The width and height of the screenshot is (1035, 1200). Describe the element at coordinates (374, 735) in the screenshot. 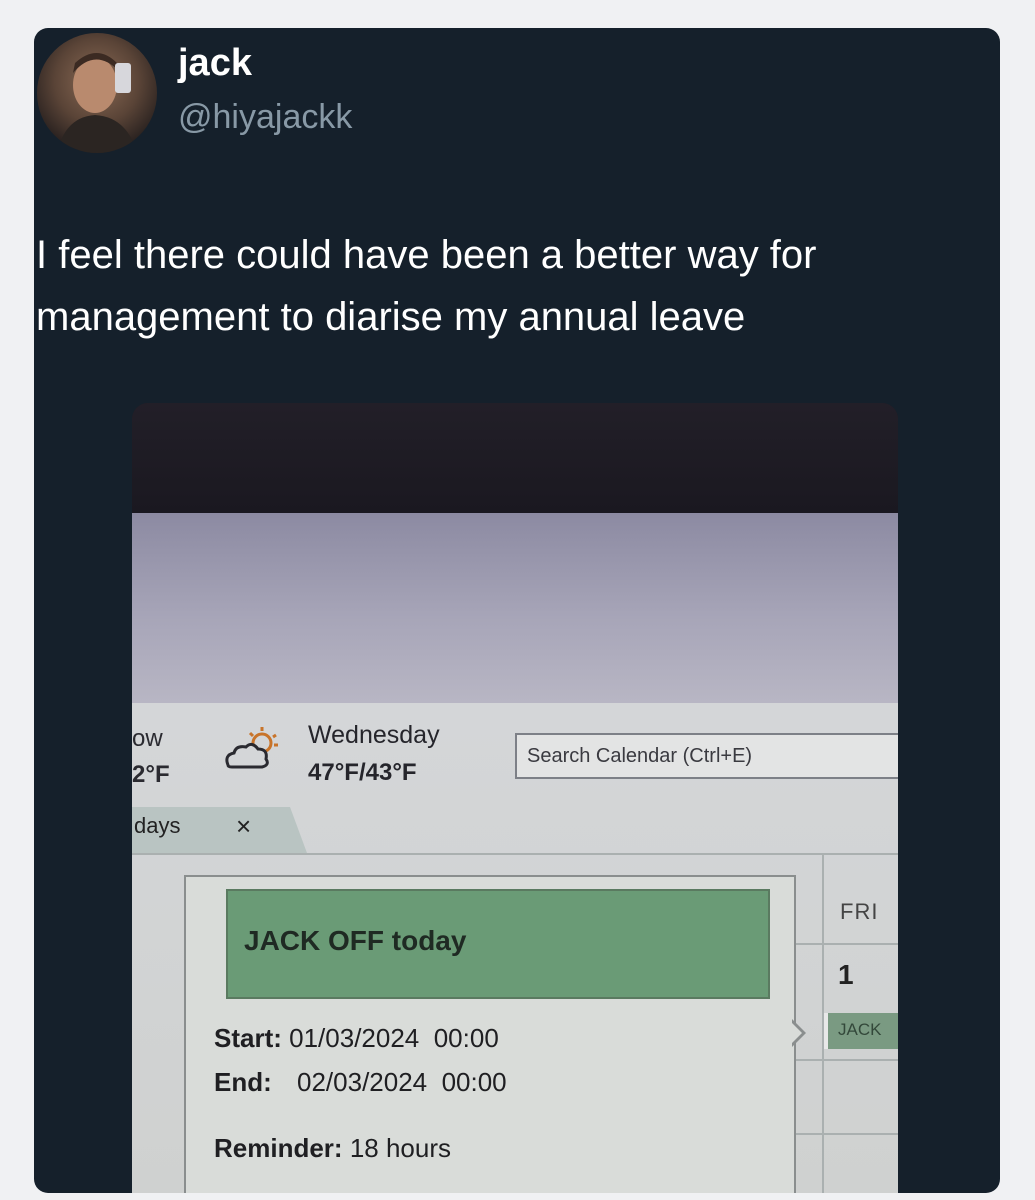

I see `weather-day: Wednesday` at that location.